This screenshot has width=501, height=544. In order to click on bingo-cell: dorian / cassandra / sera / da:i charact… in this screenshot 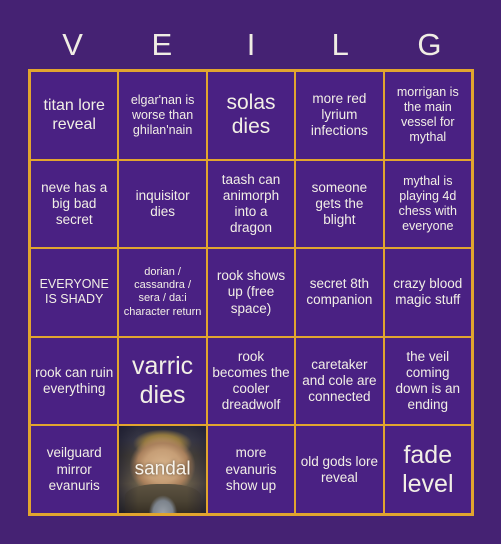, I will do `click(162, 292)`.